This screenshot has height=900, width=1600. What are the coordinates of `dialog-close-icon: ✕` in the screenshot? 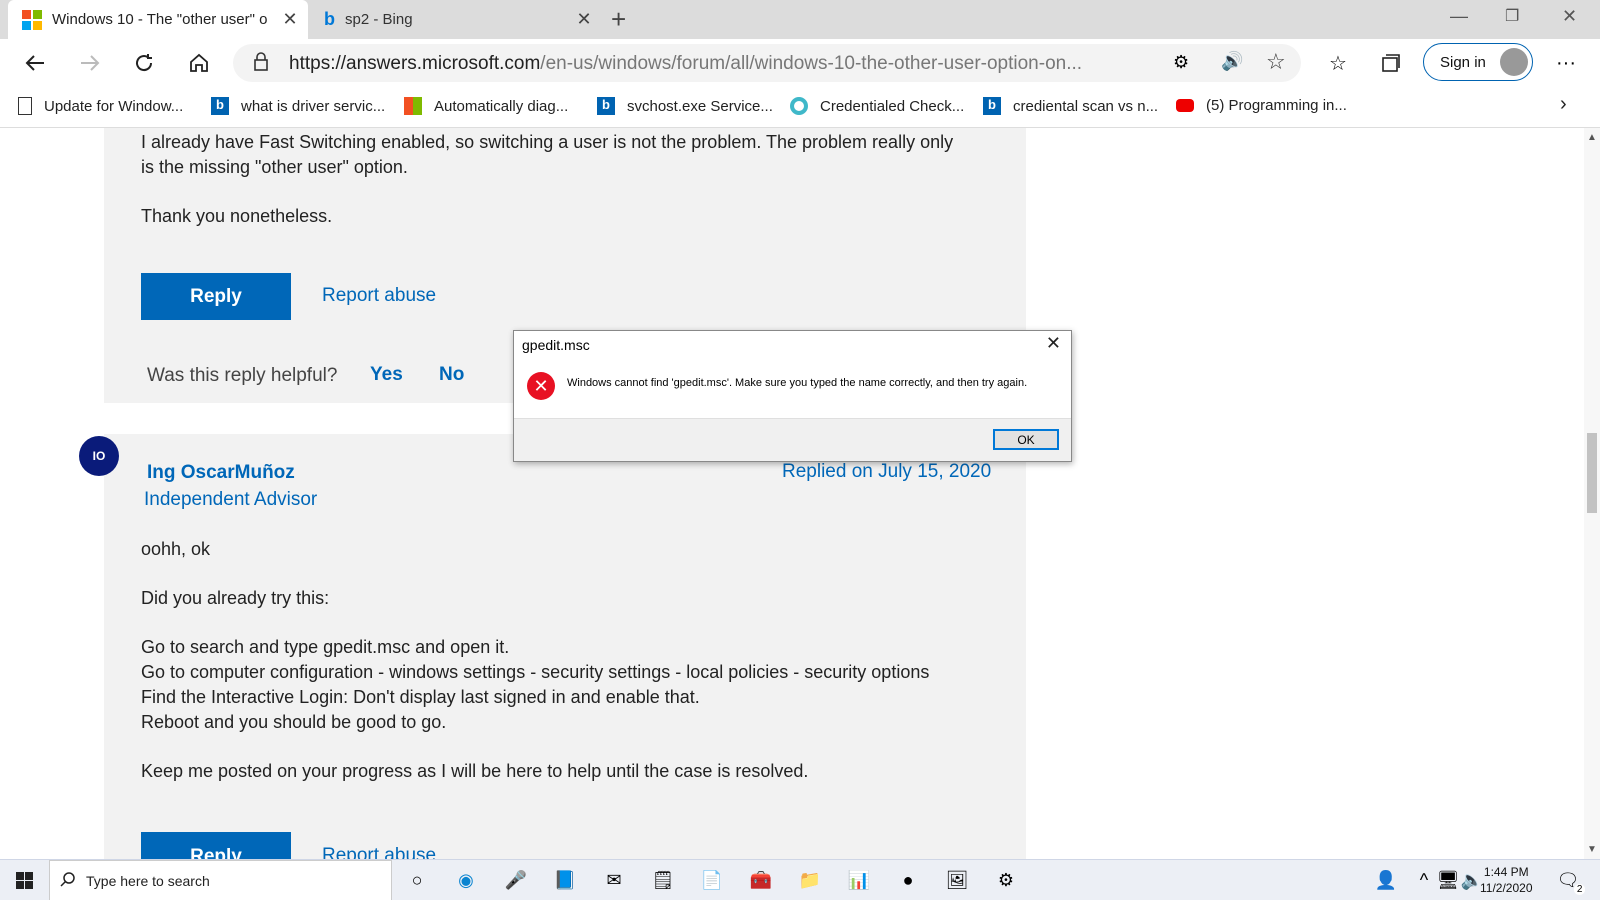 It's located at (1053, 343).